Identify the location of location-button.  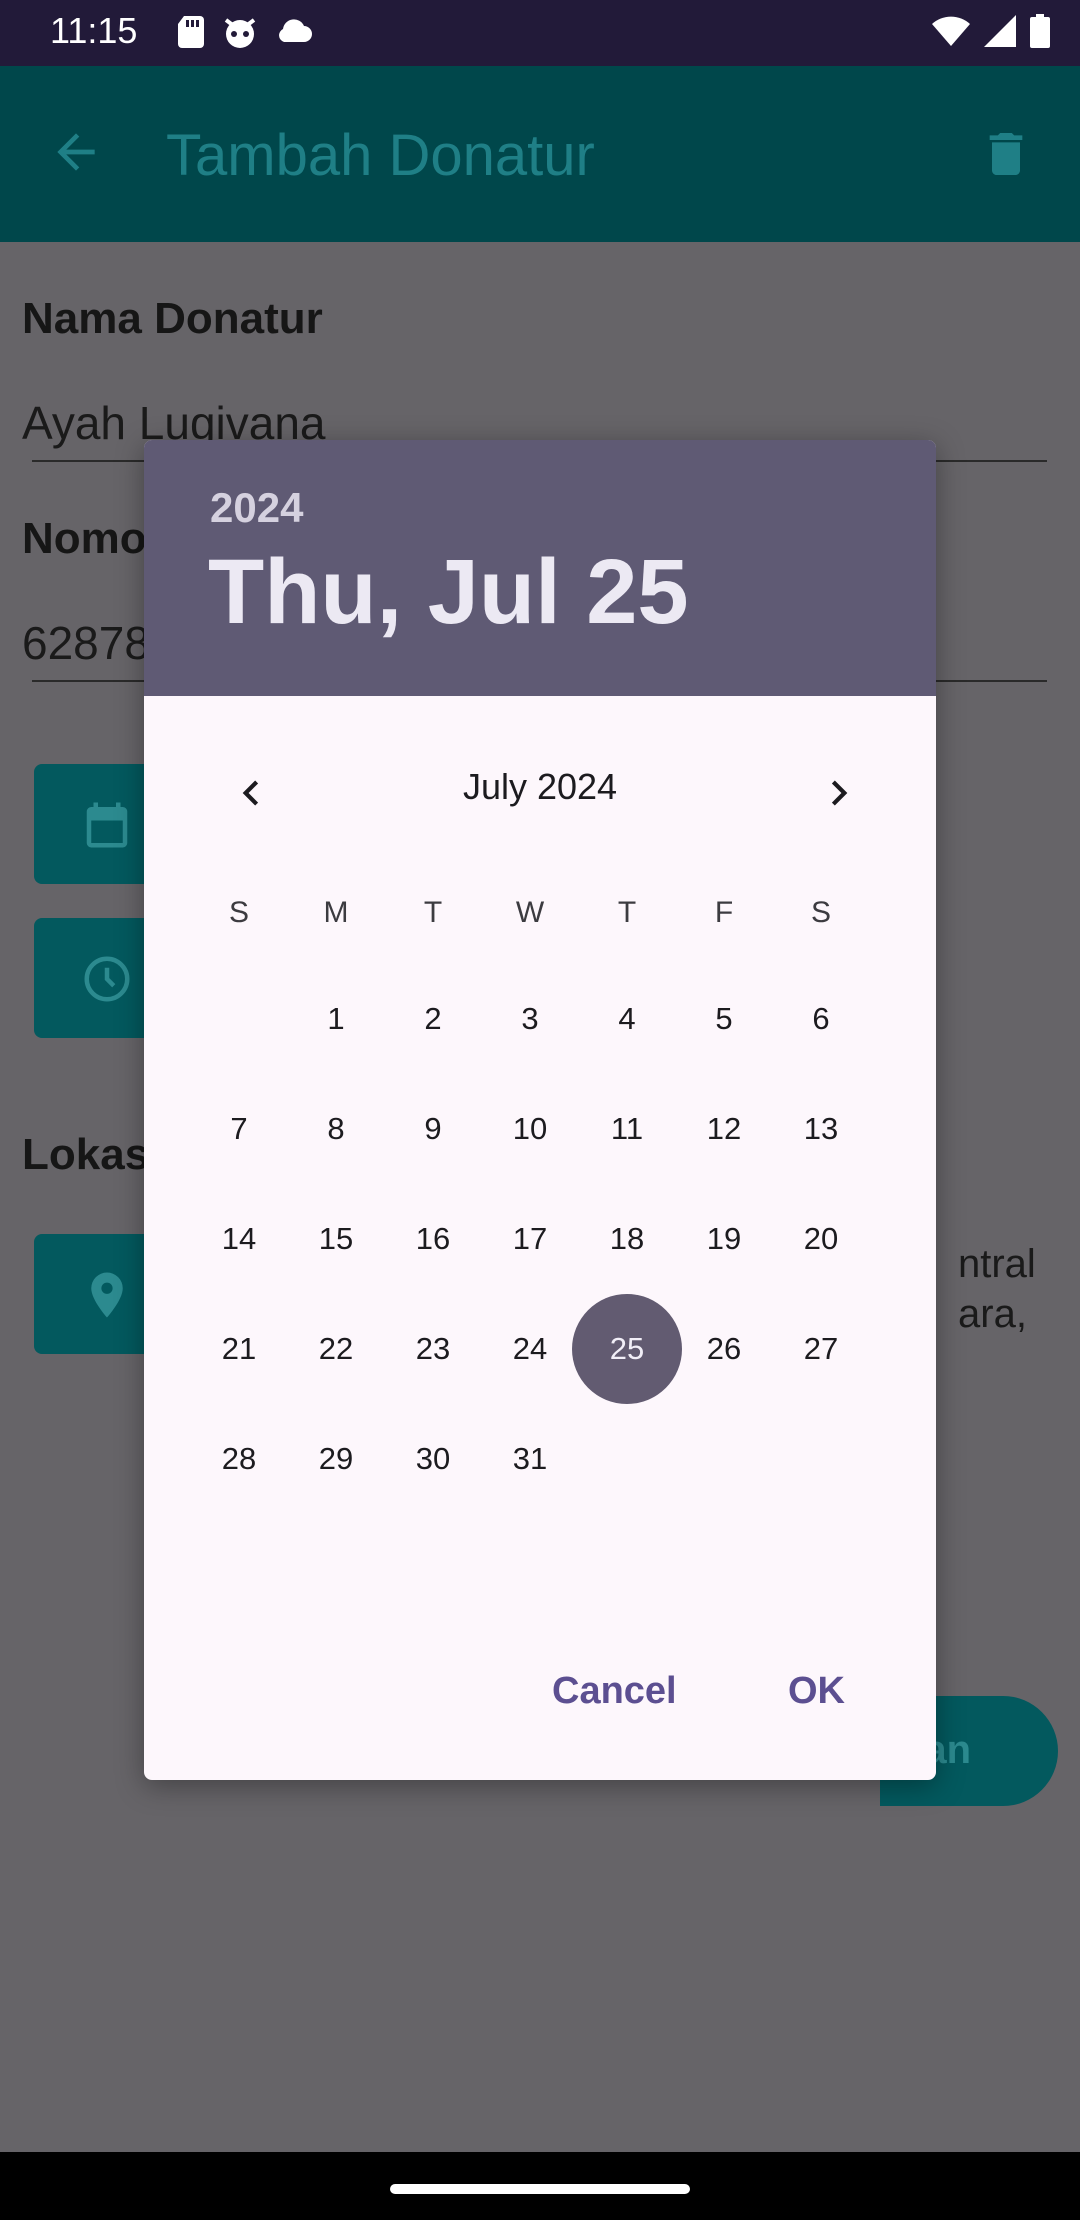
(93, 1294).